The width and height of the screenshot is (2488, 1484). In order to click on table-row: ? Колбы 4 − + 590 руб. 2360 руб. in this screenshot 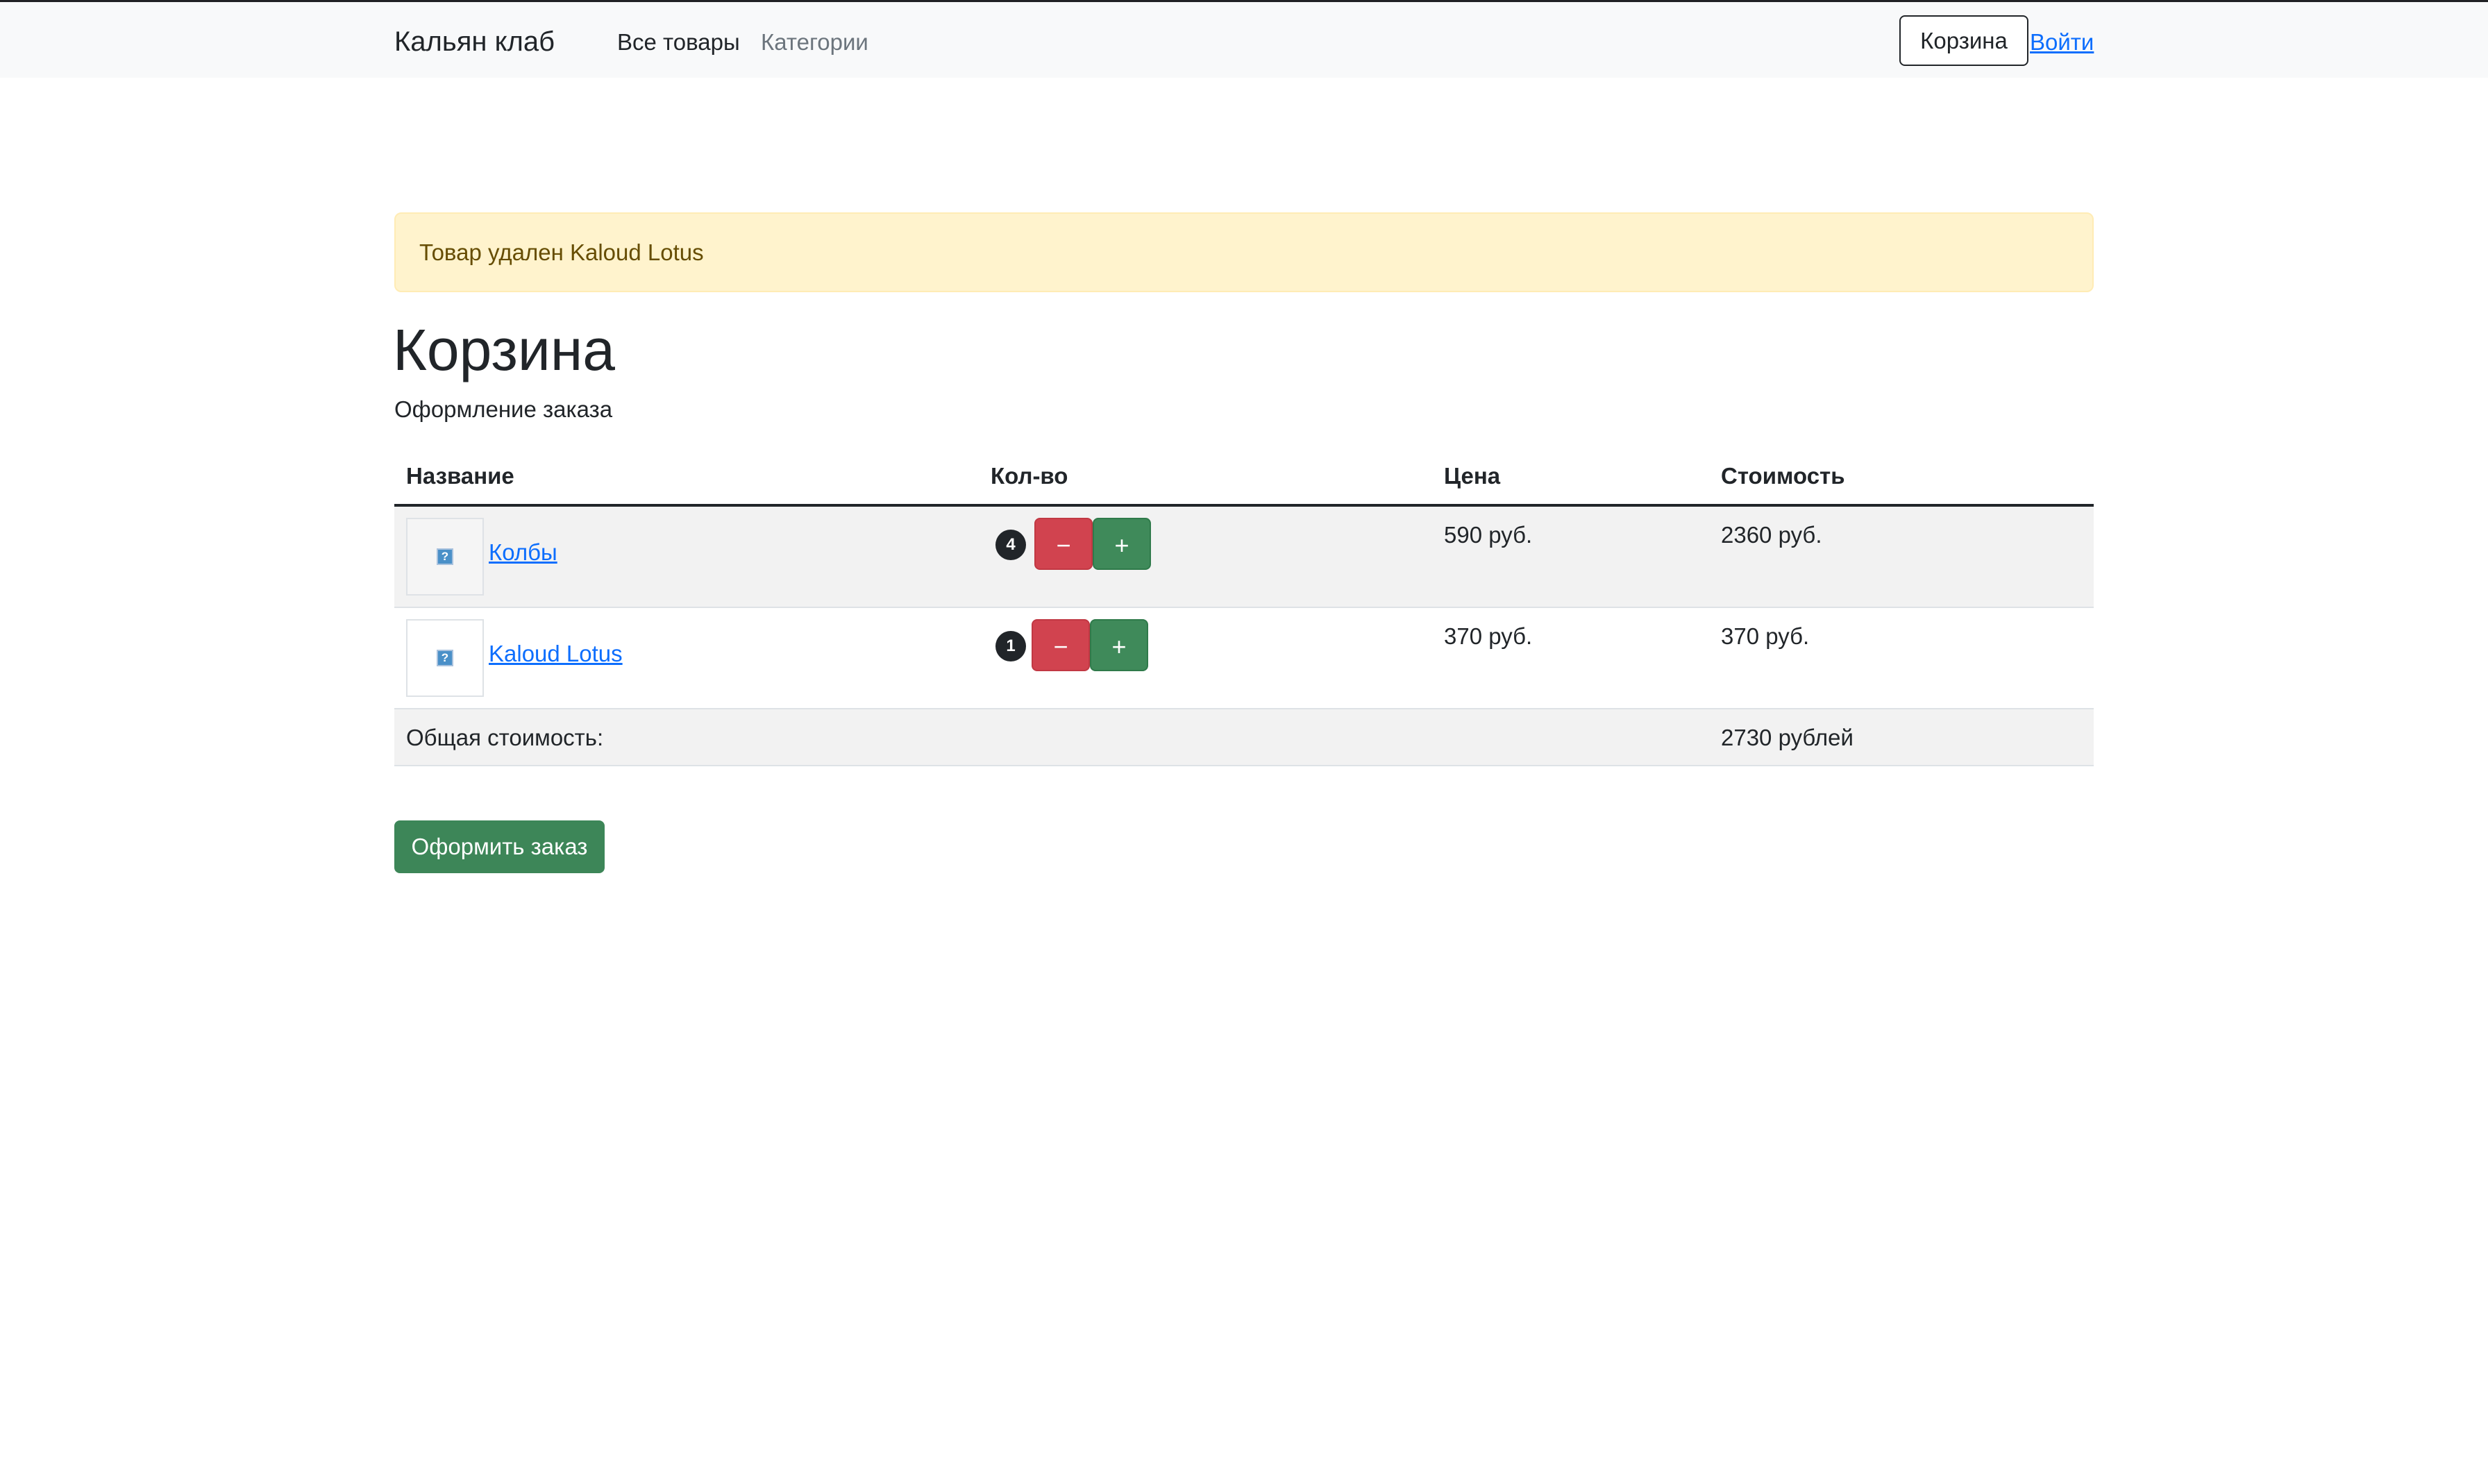, I will do `click(1244, 557)`.